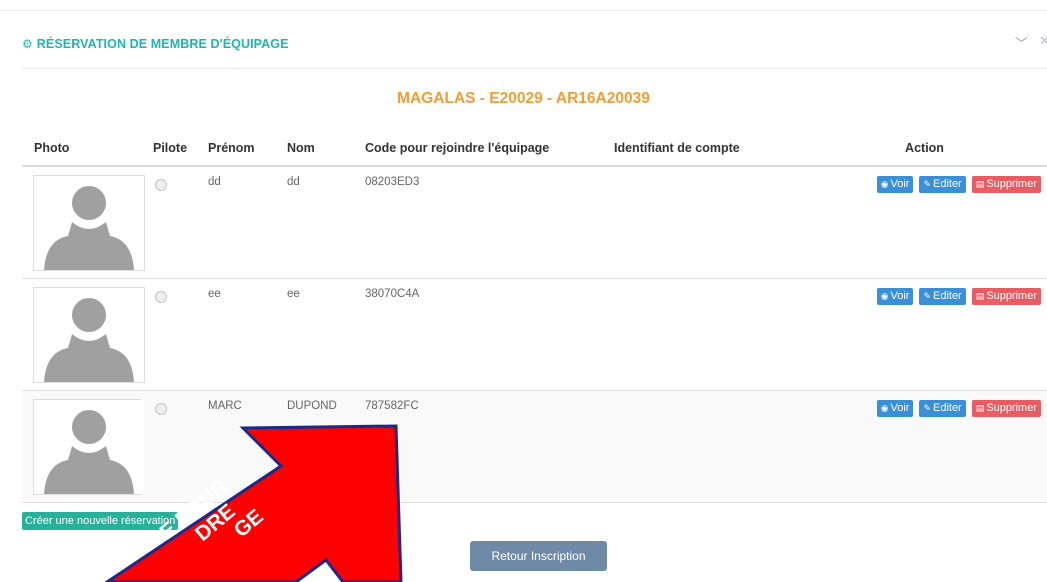 The height and width of the screenshot is (582, 1047). I want to click on secondary-action-button, so click(224, 521).